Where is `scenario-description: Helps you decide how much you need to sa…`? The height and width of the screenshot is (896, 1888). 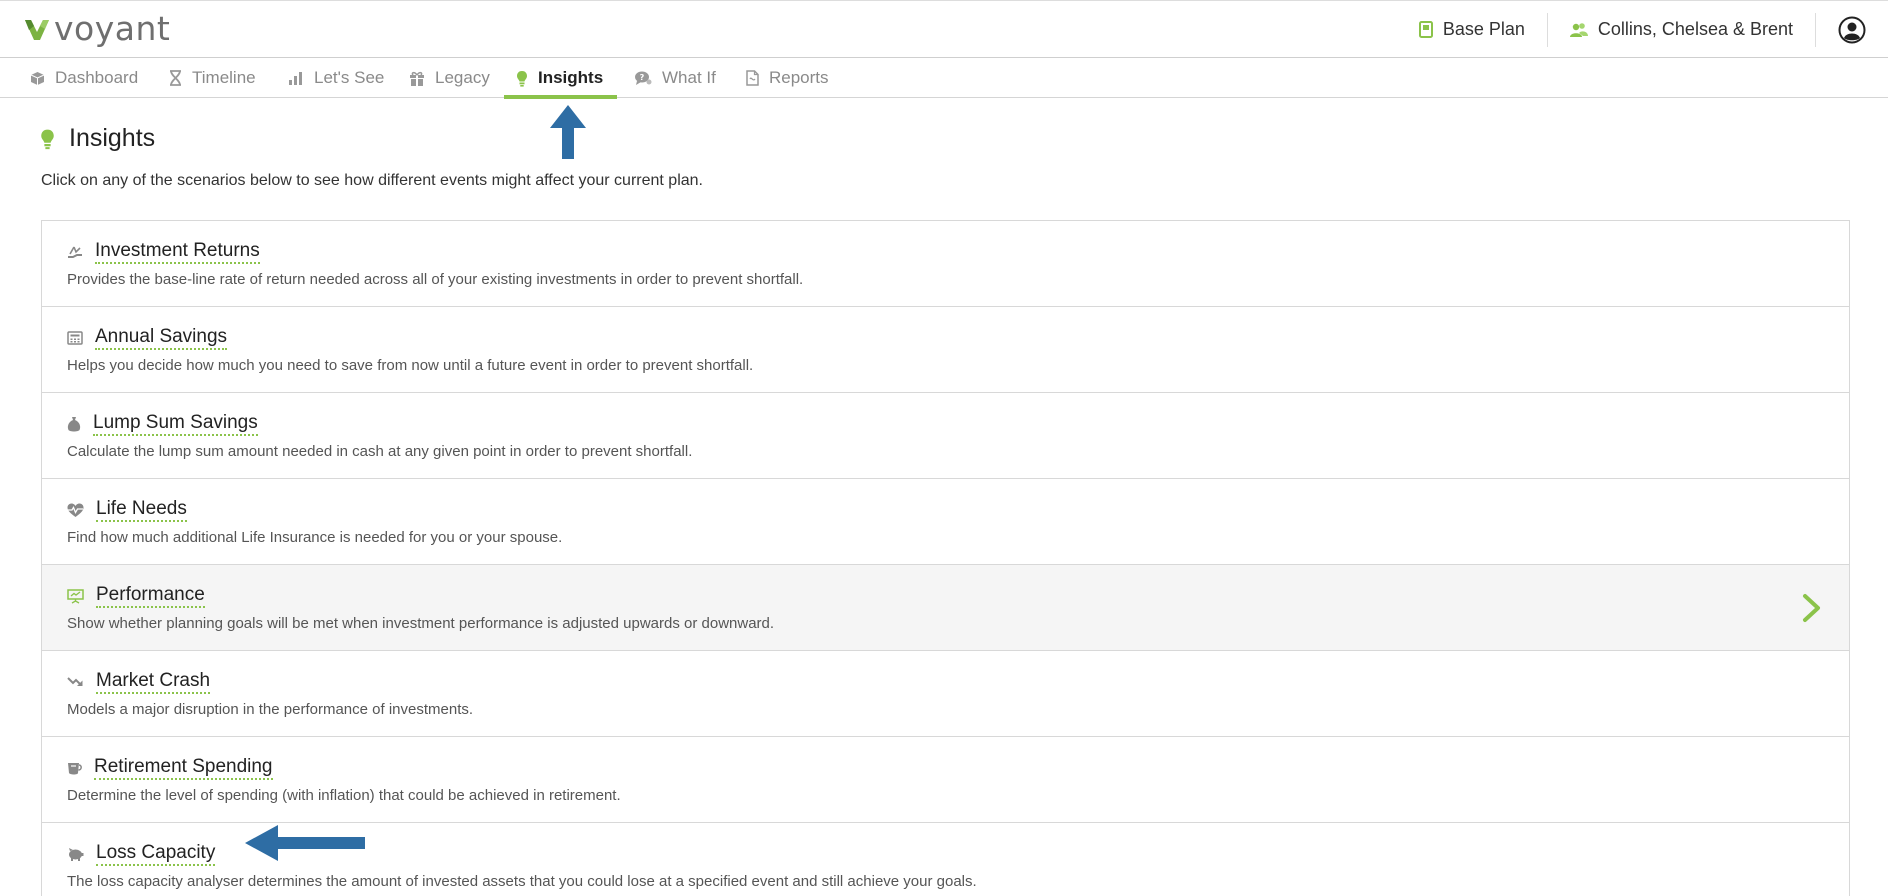 scenario-description: Helps you decide how much you need to sa… is located at coordinates (410, 365).